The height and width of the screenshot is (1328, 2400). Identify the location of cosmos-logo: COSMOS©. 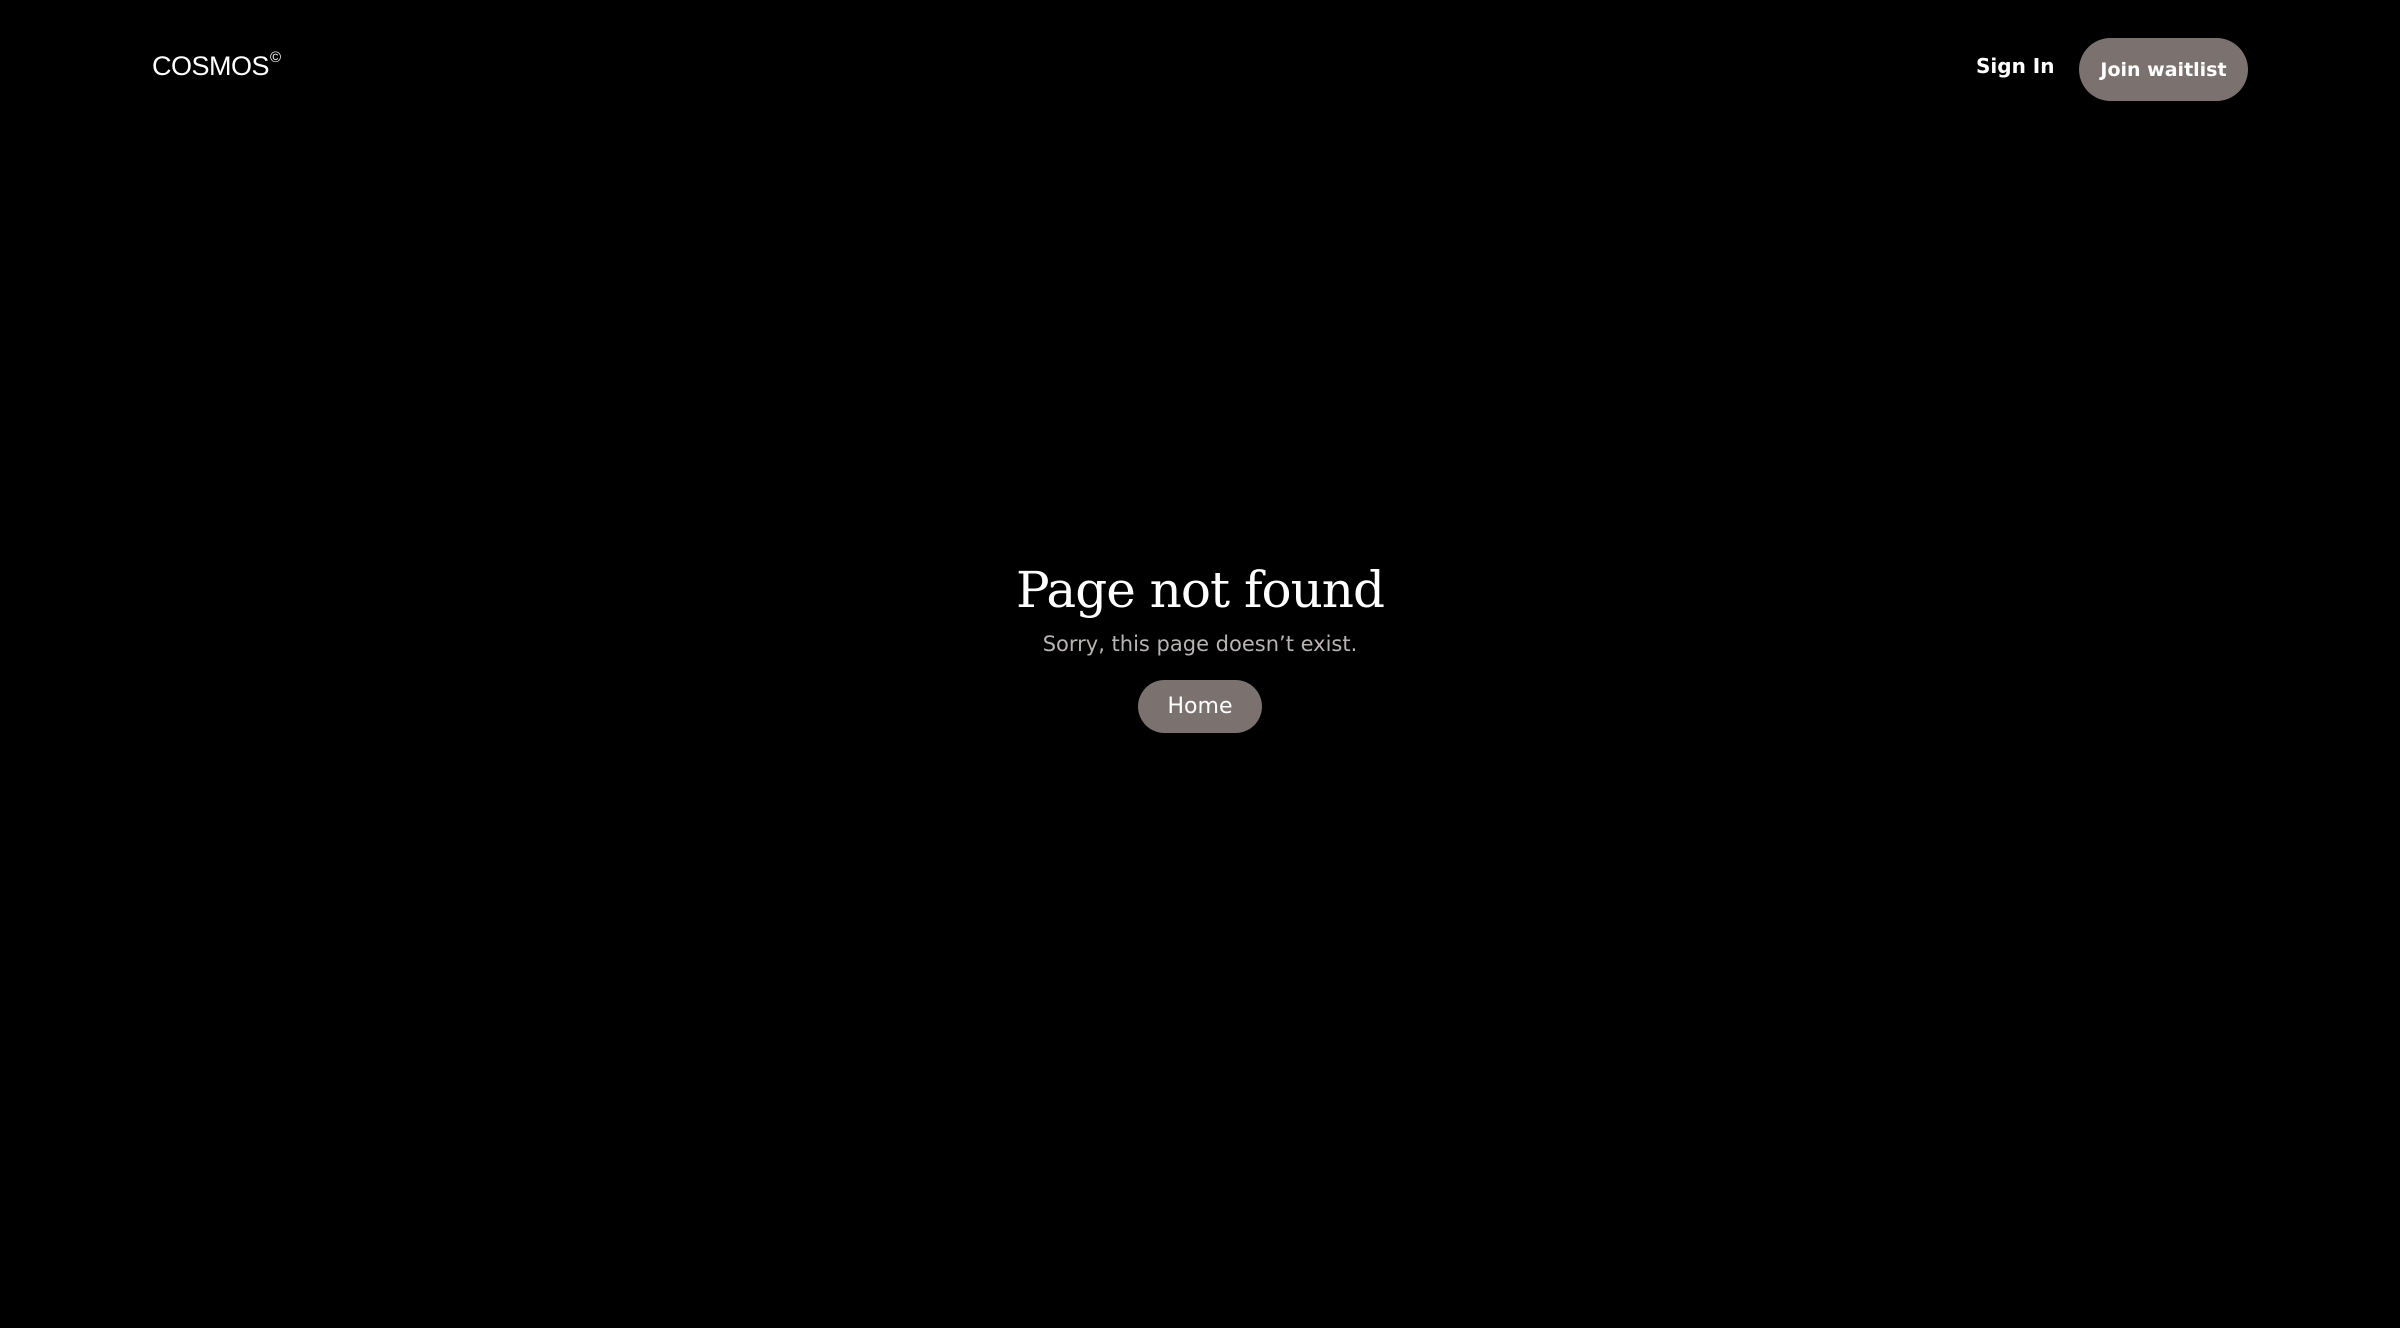
(216, 65).